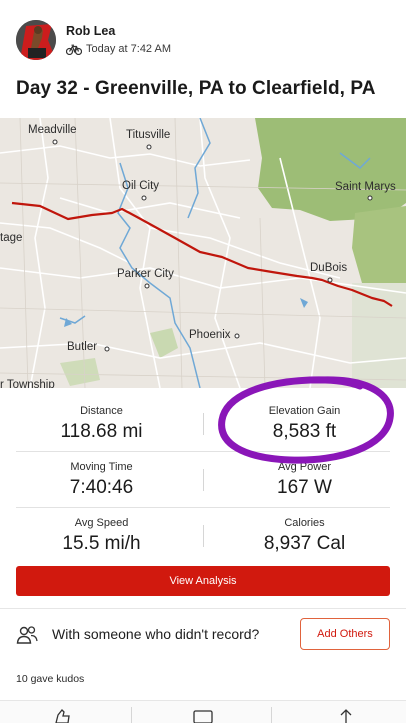 The height and width of the screenshot is (723, 406). What do you see at coordinates (203, 716) in the screenshot?
I see `comment-icon` at bounding box center [203, 716].